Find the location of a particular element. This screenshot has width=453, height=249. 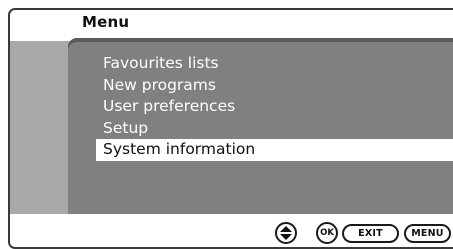

menu-button: MENU is located at coordinates (427, 233).